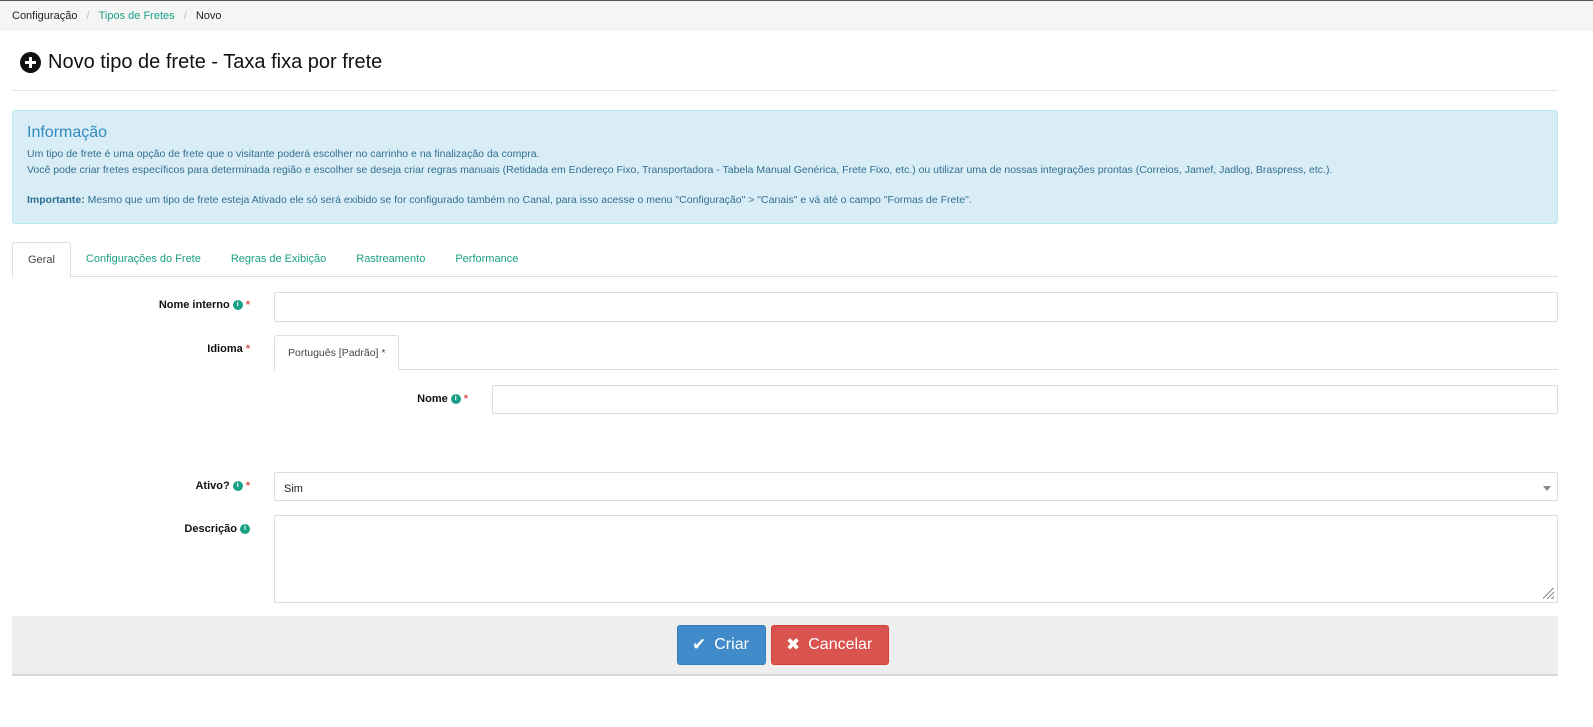 This screenshot has height=727, width=1593. What do you see at coordinates (41, 260) in the screenshot?
I see `tab-geral: Geral` at bounding box center [41, 260].